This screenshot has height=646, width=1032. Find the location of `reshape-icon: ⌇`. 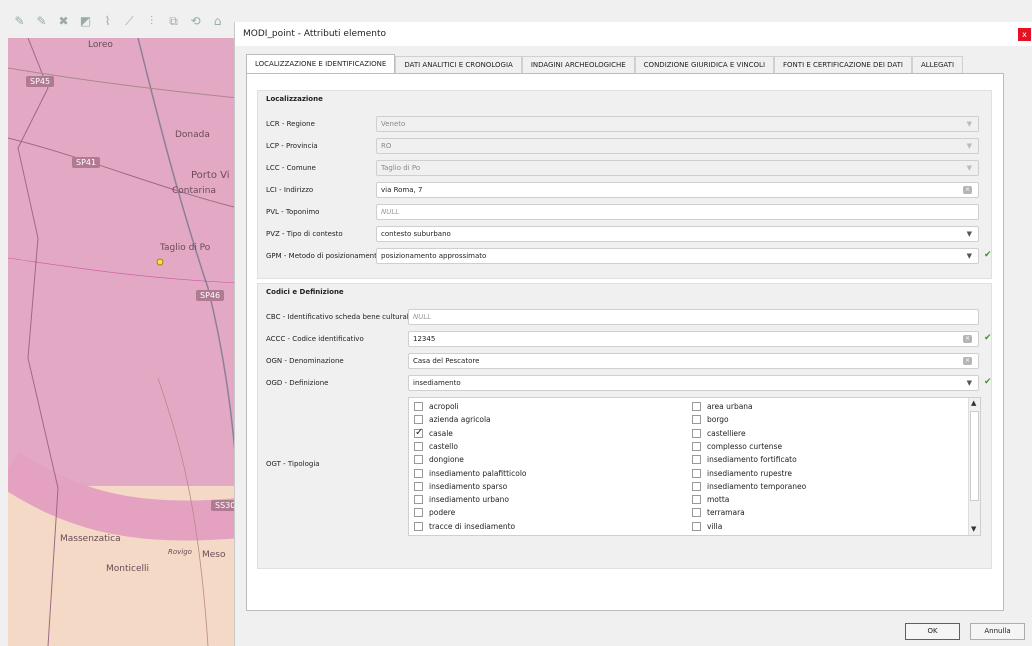

reshape-icon: ⌇ is located at coordinates (107, 21).